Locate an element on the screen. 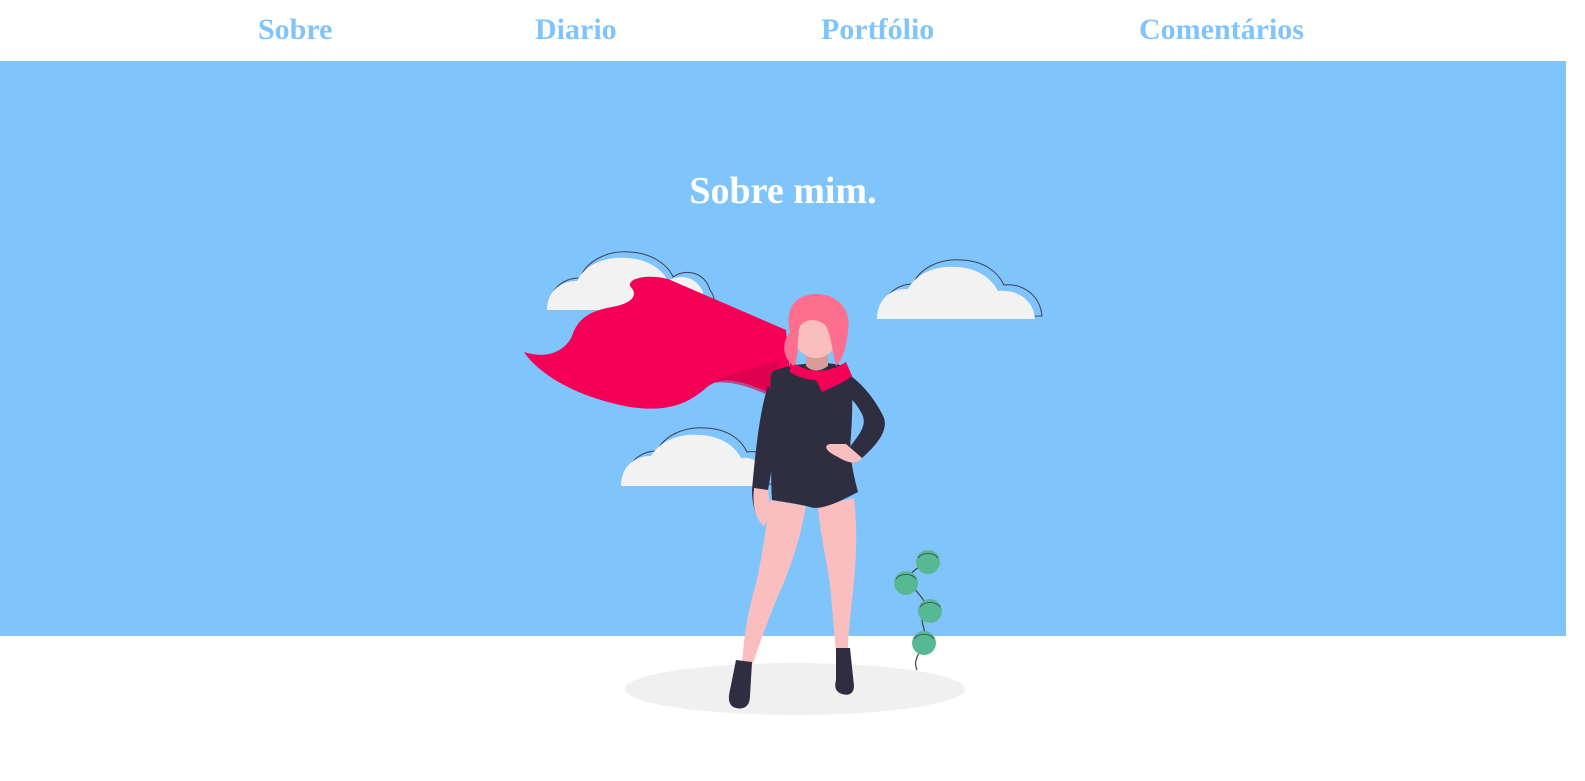 Image resolution: width=1585 pixels, height=781 pixels. hero-title: Sobre mim. is located at coordinates (783, 191).